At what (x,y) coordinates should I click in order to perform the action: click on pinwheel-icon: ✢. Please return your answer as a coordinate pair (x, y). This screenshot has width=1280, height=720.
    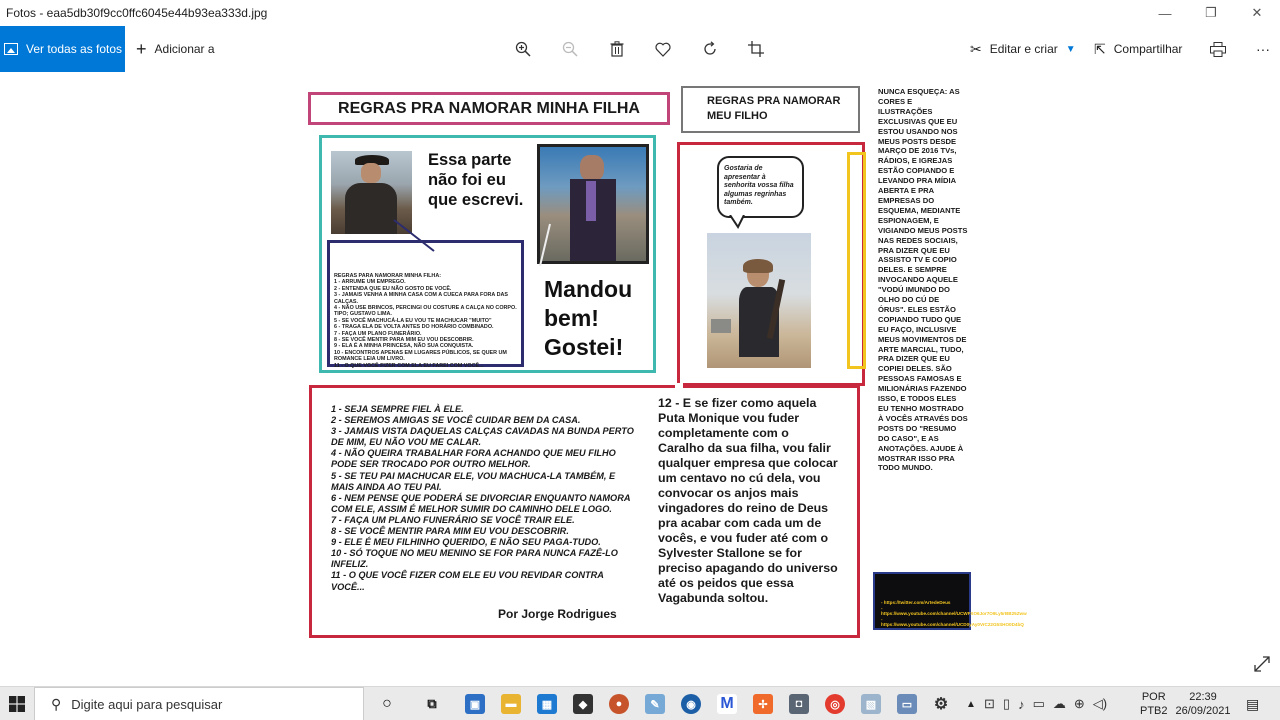
    Looking at the image, I should click on (763, 704).